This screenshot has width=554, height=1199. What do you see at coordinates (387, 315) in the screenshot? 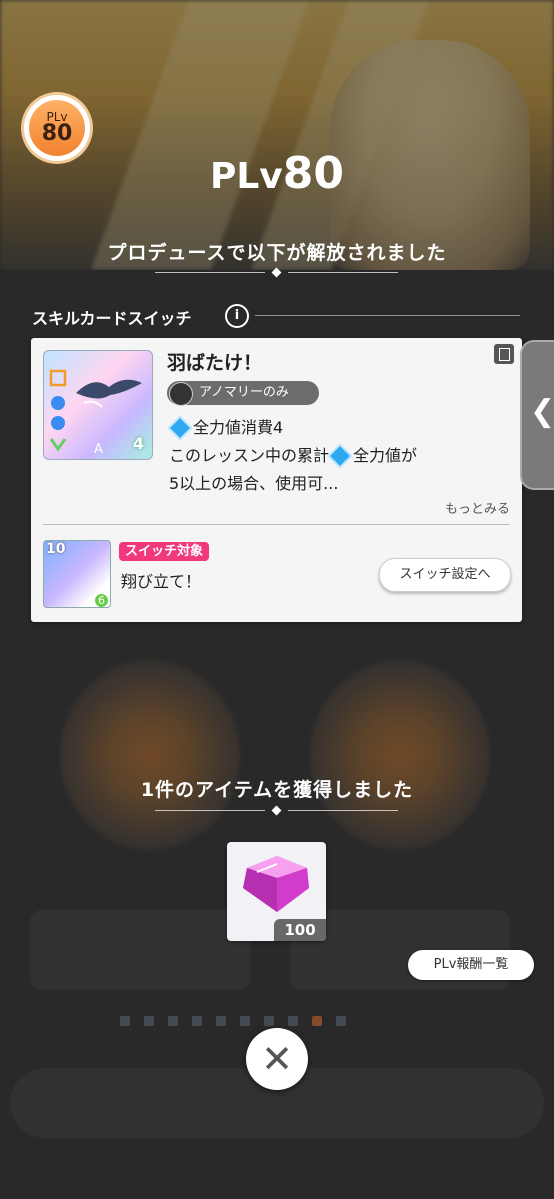
I see `section-divider` at bounding box center [387, 315].